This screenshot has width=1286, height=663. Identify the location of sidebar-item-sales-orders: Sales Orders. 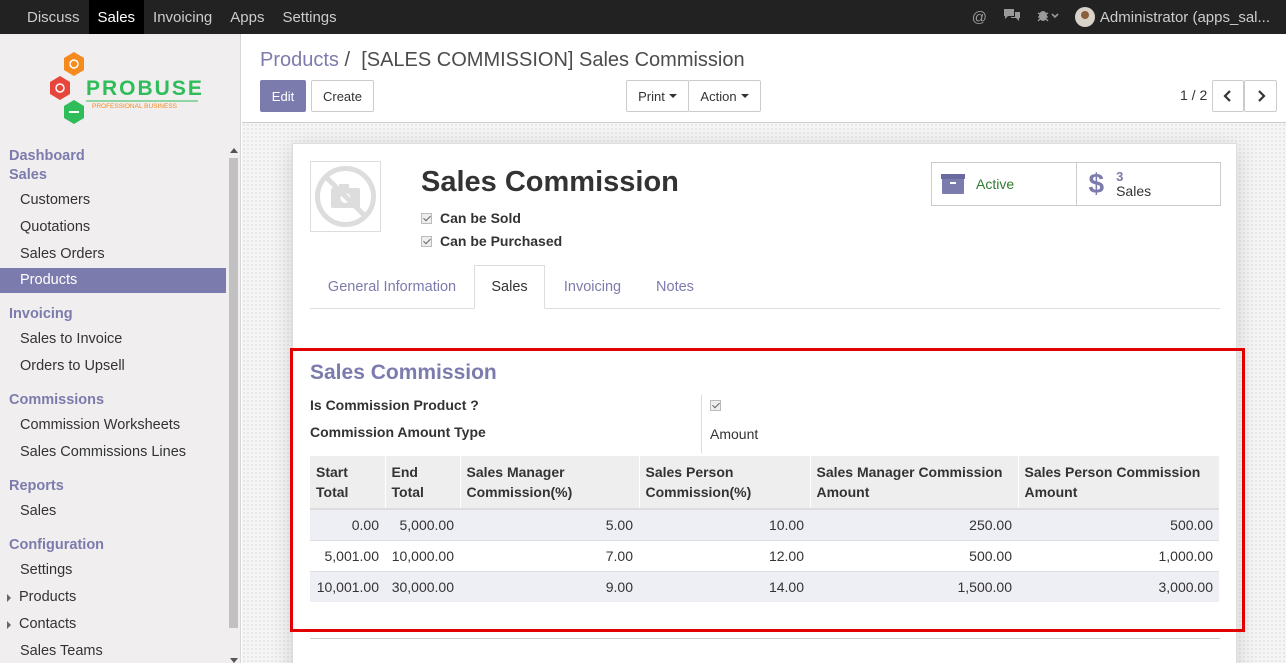
(113, 254).